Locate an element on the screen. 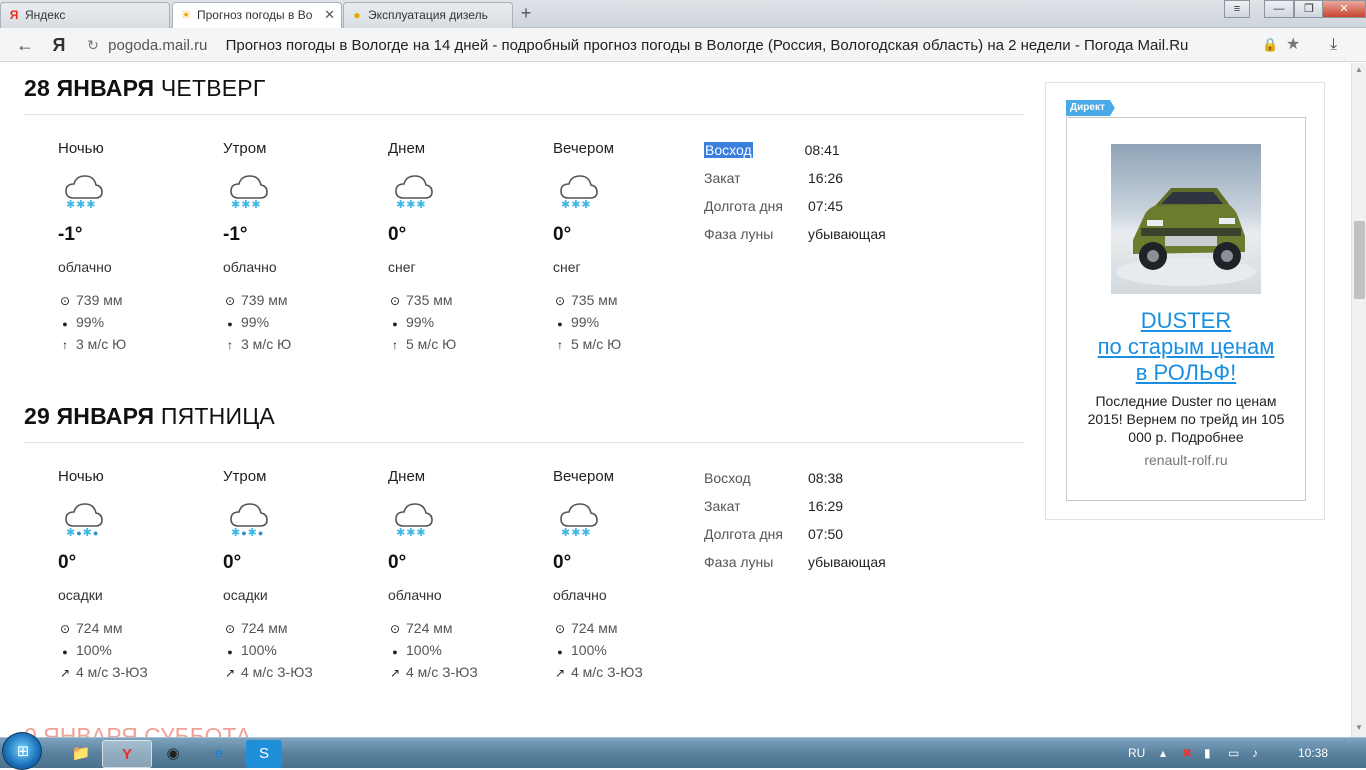 This screenshot has height=770, width=1366. period-name: Вечером is located at coordinates (584, 476).